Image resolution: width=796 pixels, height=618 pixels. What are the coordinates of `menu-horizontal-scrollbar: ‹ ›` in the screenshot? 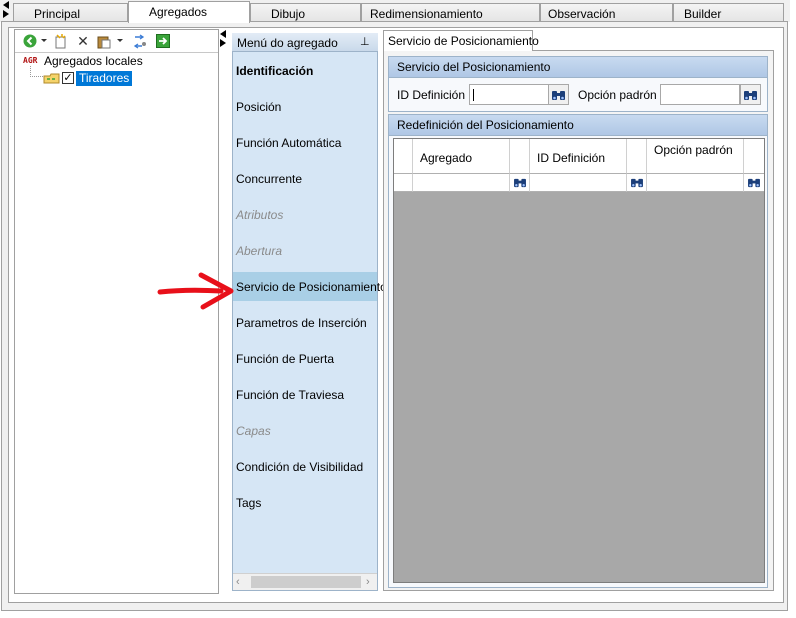 It's located at (305, 581).